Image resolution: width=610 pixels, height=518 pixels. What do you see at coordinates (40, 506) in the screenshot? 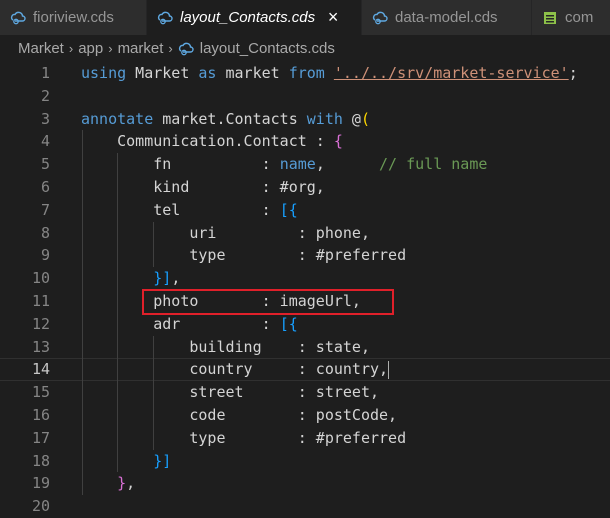
I see `line-number: 20` at bounding box center [40, 506].